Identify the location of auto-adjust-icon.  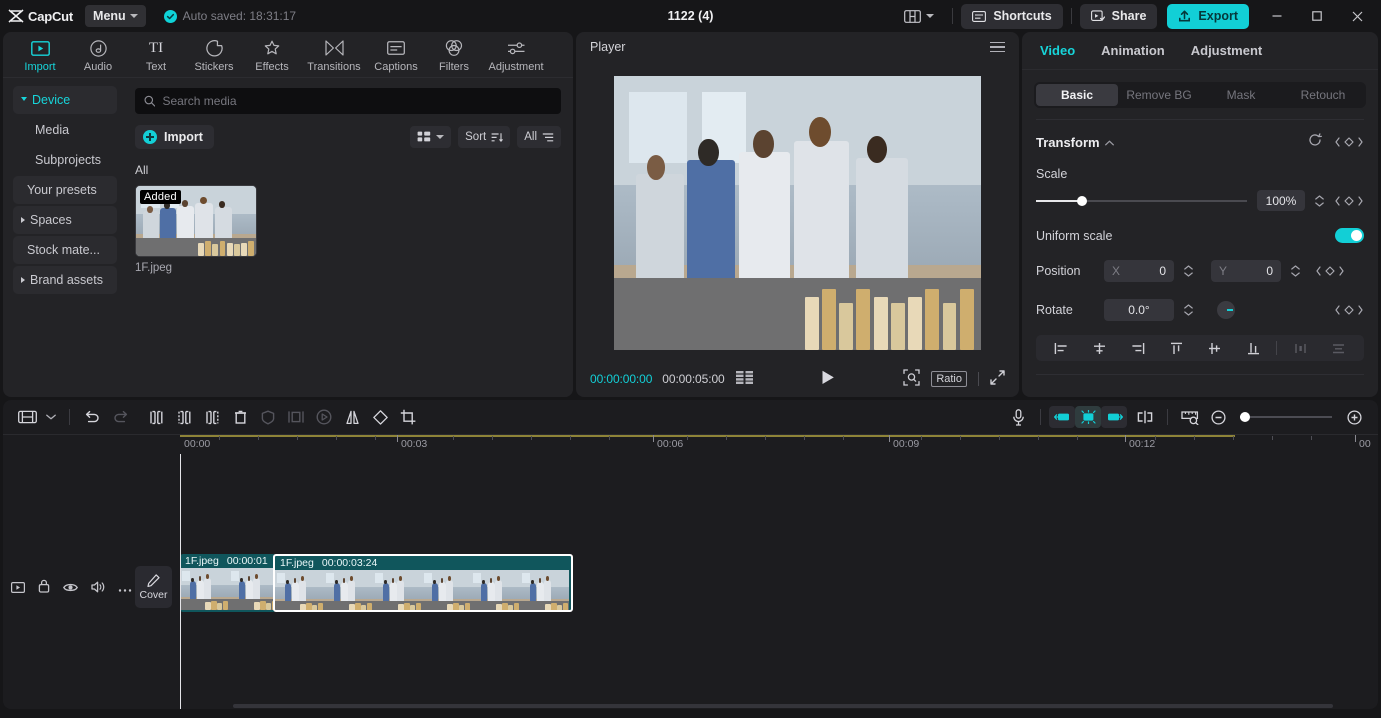
(1088, 417).